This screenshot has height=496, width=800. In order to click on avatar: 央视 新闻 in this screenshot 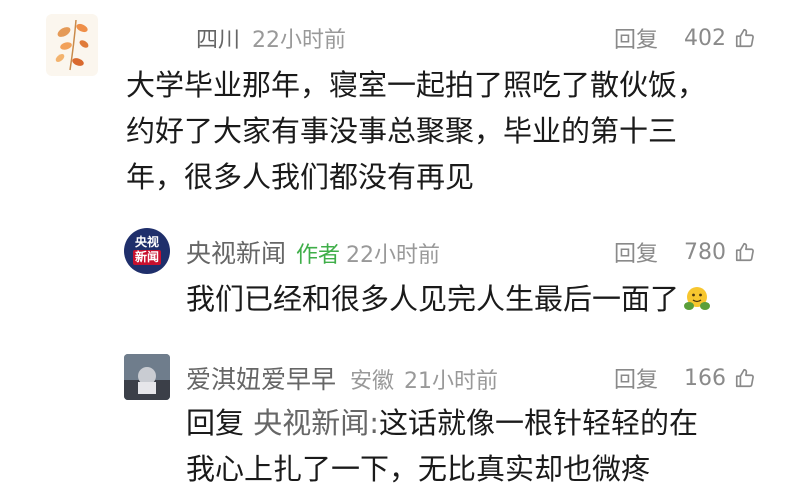, I will do `click(147, 251)`.